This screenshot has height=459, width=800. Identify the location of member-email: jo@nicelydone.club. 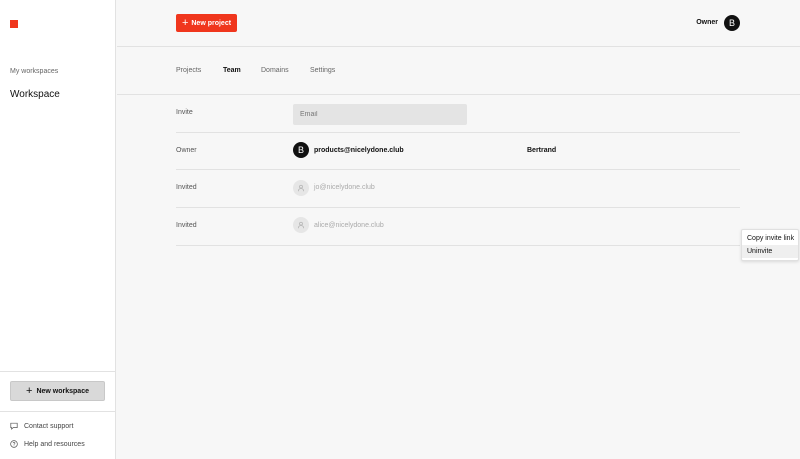
(344, 187).